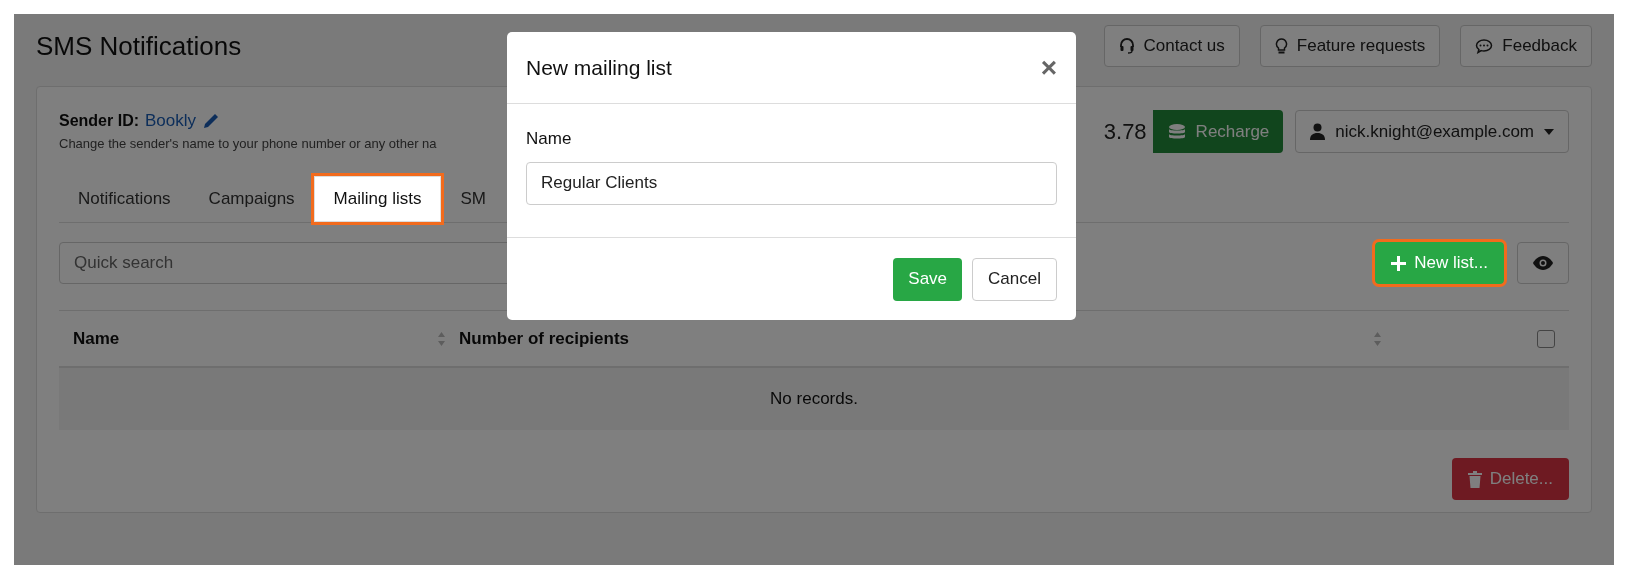 The height and width of the screenshot is (578, 1628). What do you see at coordinates (599, 67) in the screenshot?
I see `dialog-title: New mailing list` at bounding box center [599, 67].